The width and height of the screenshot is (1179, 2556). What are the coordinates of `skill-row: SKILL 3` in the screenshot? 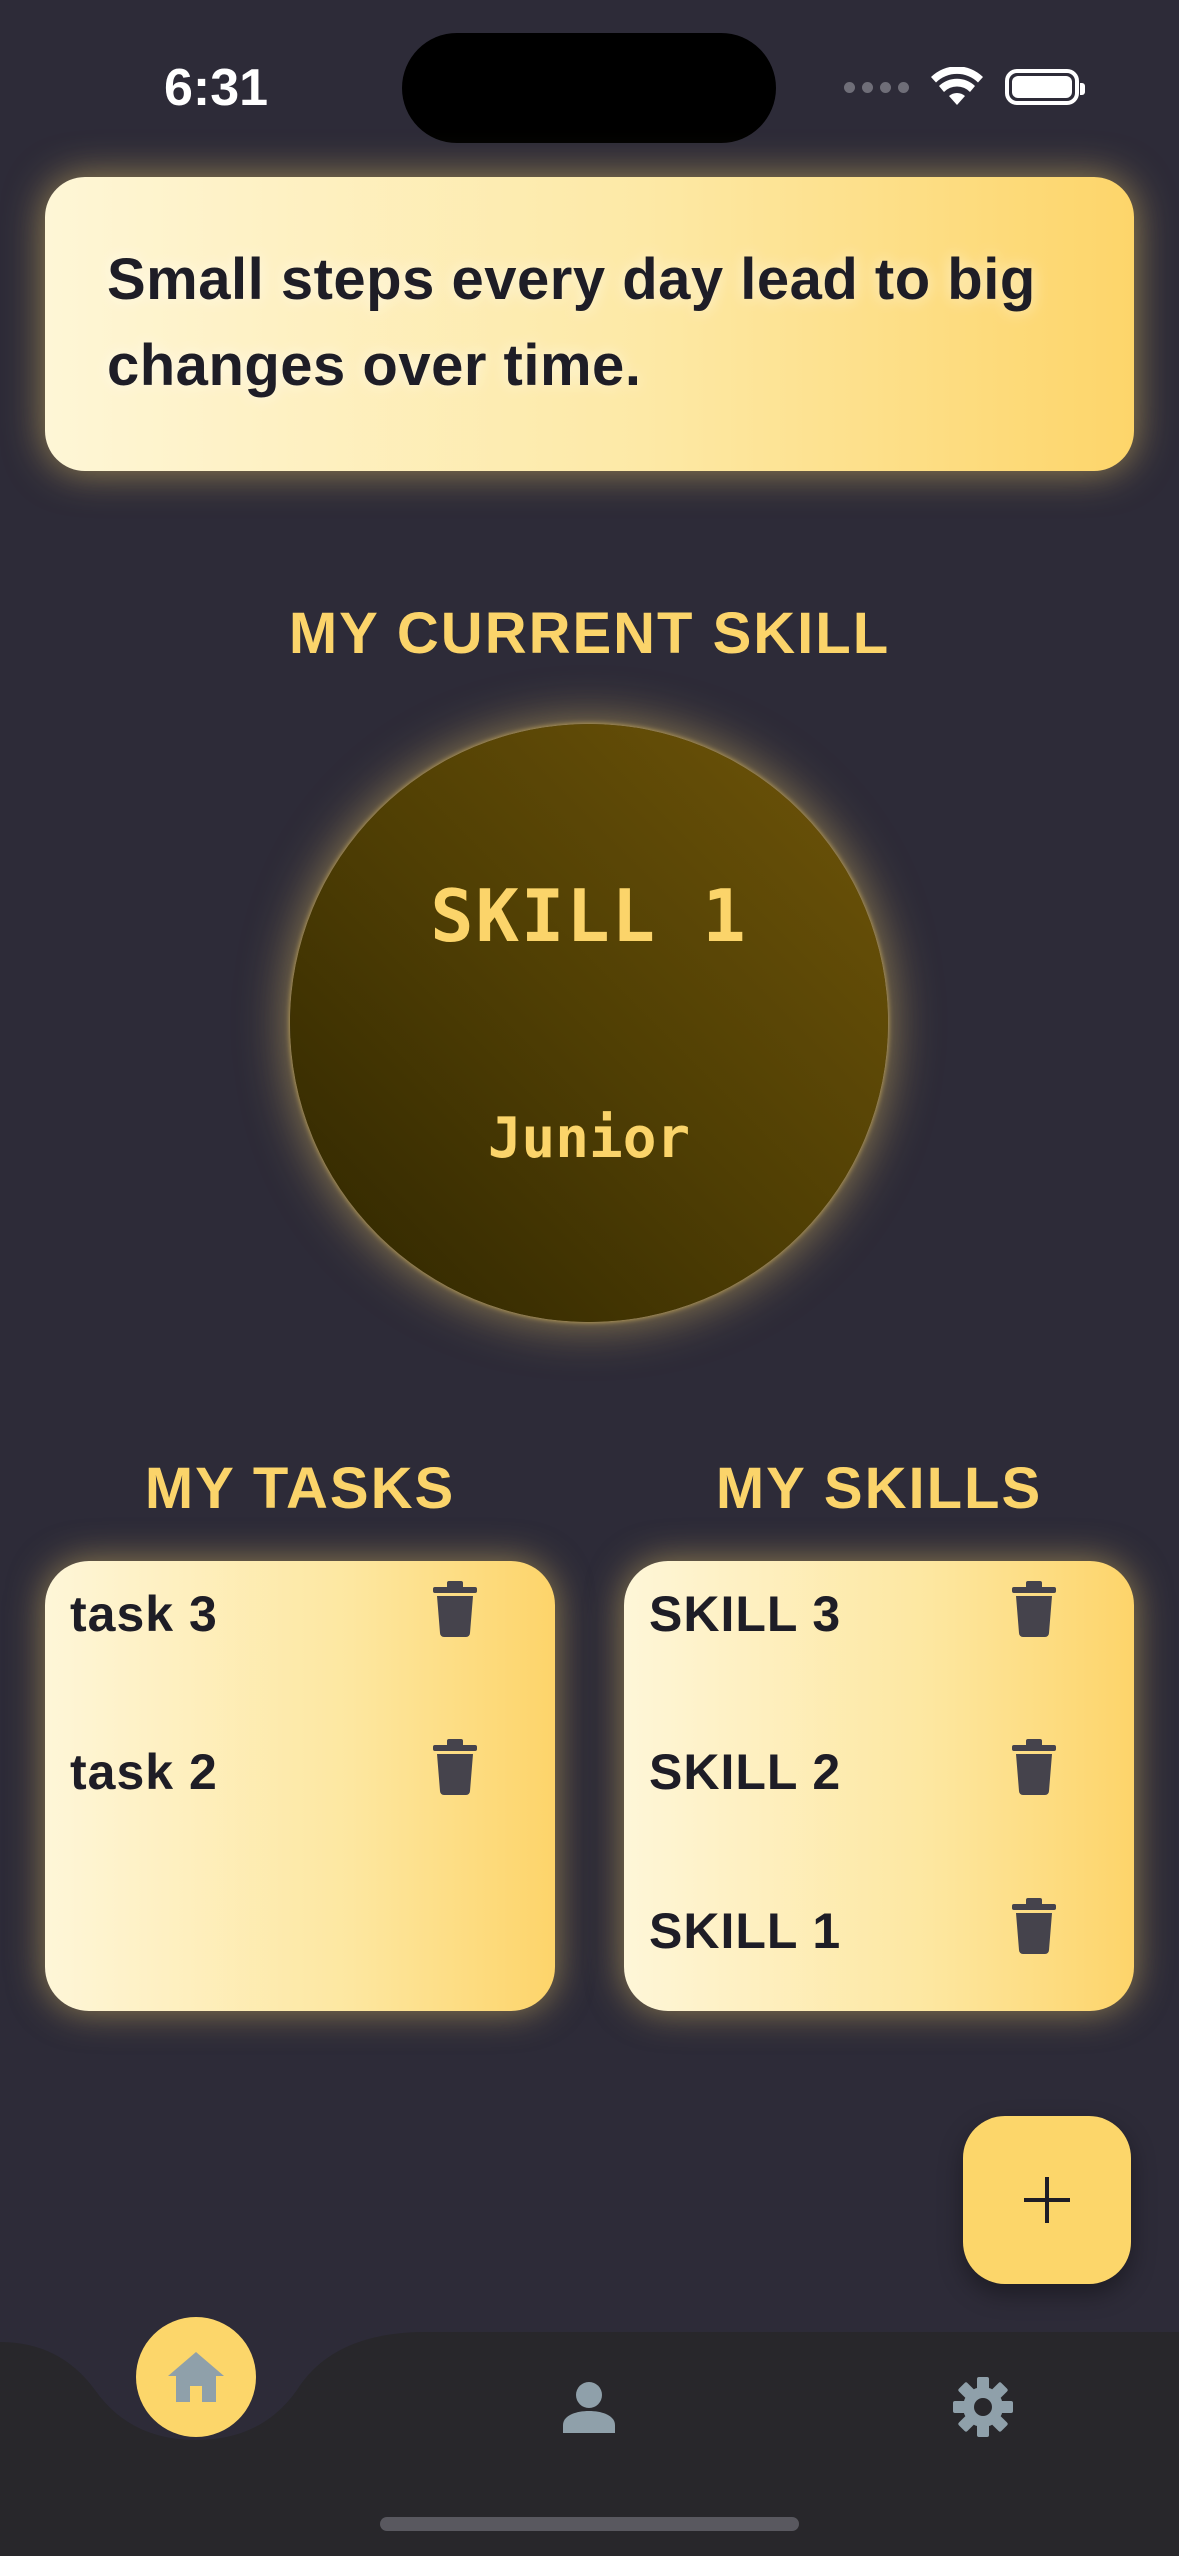 It's located at (879, 1611).